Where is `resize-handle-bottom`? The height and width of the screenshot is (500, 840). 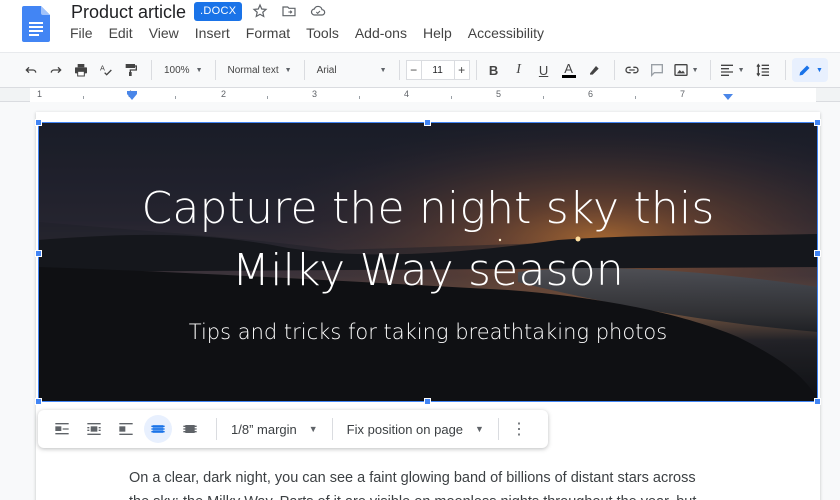 resize-handle-bottom is located at coordinates (427, 401).